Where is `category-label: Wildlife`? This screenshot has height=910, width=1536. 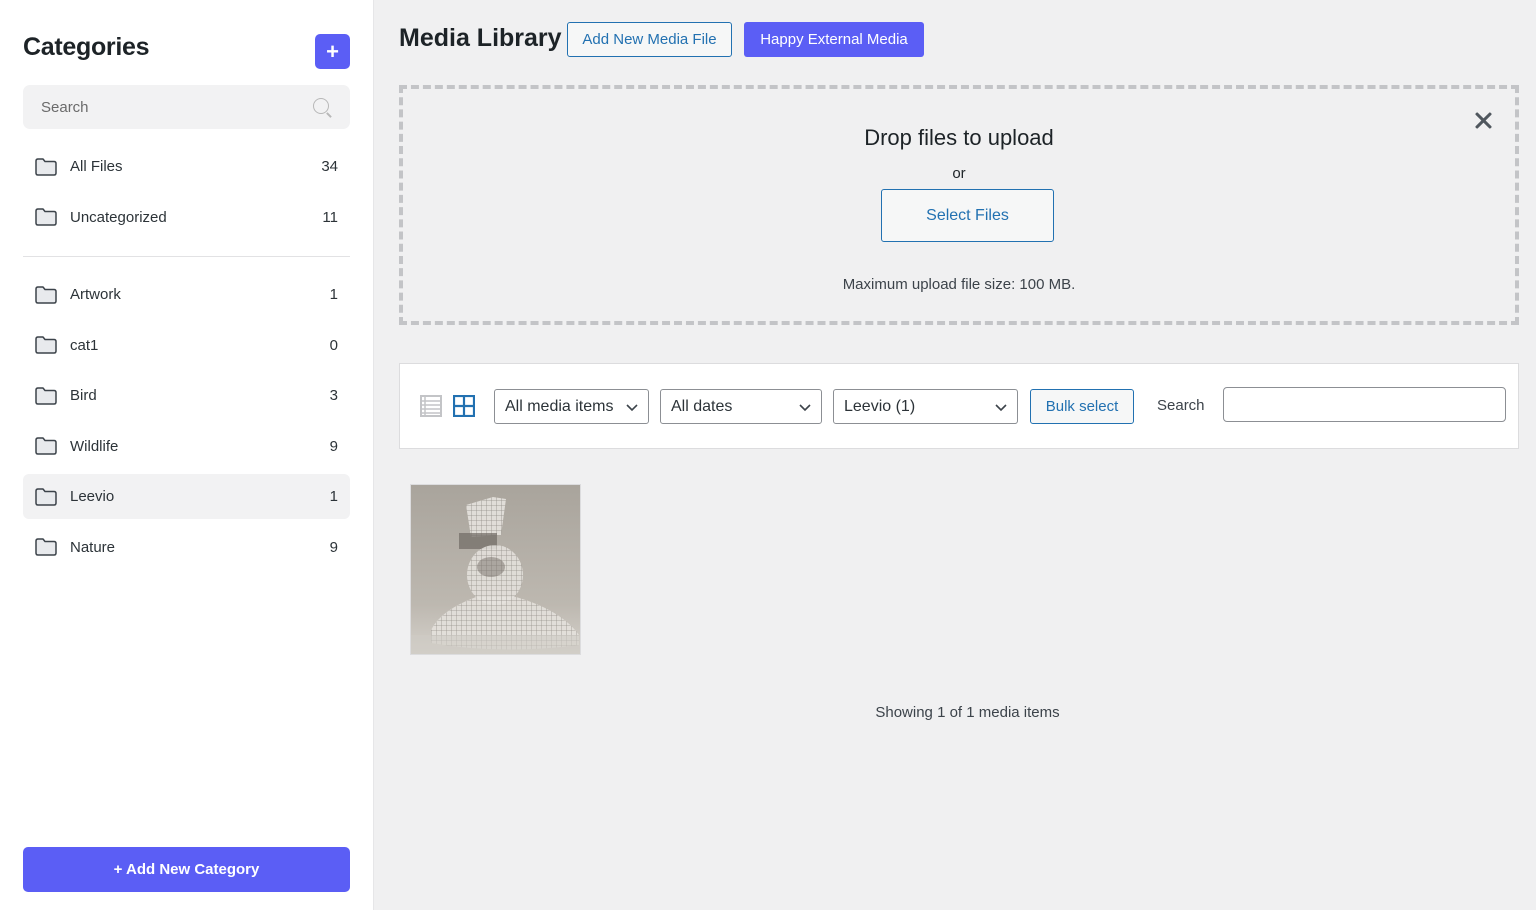
category-label: Wildlife is located at coordinates (94, 446).